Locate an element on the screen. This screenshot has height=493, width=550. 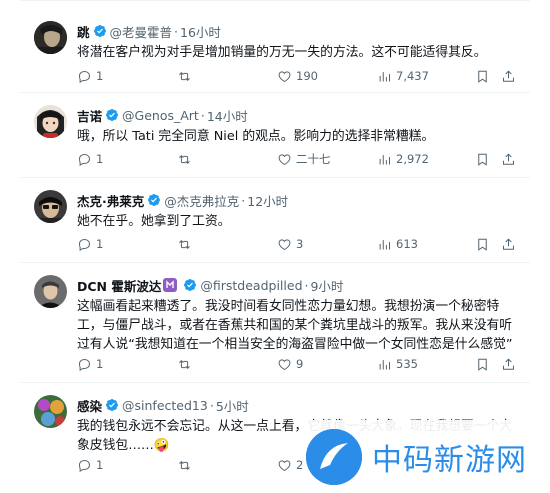
views-button: 7,437 is located at coordinates (403, 76).